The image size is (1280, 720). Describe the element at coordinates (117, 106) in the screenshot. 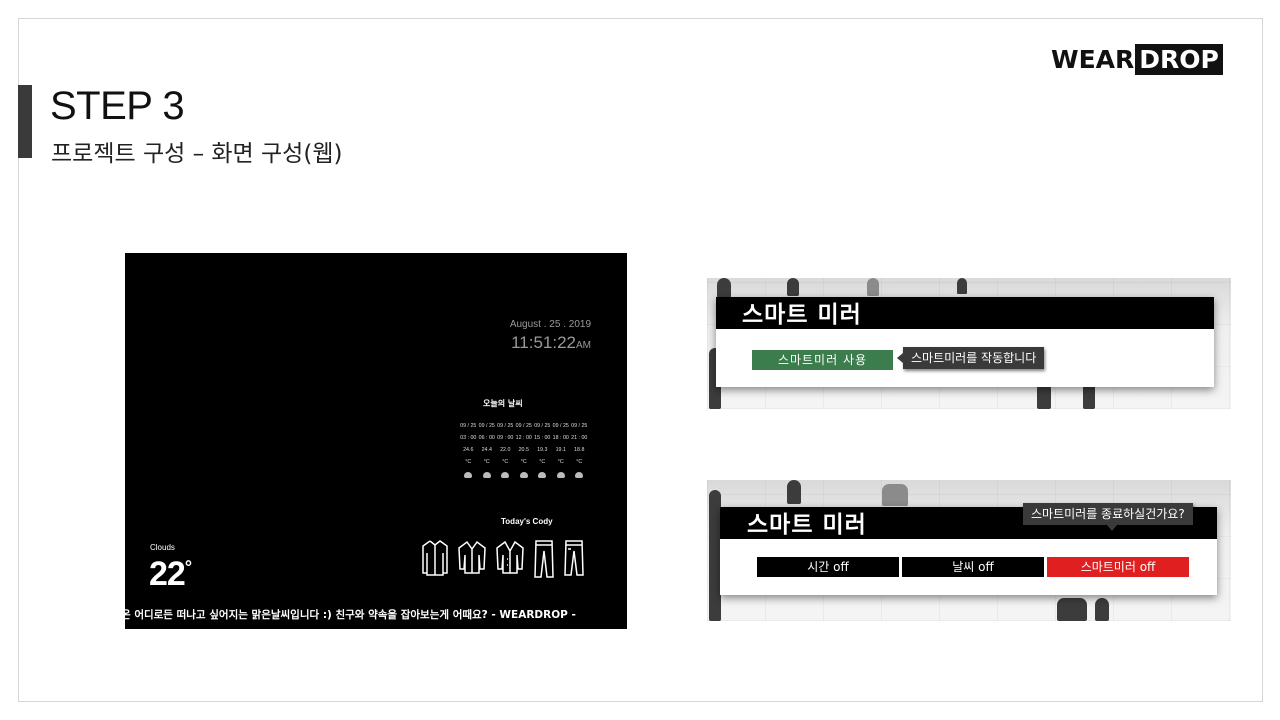

I see `page-title: STEP 3` at that location.